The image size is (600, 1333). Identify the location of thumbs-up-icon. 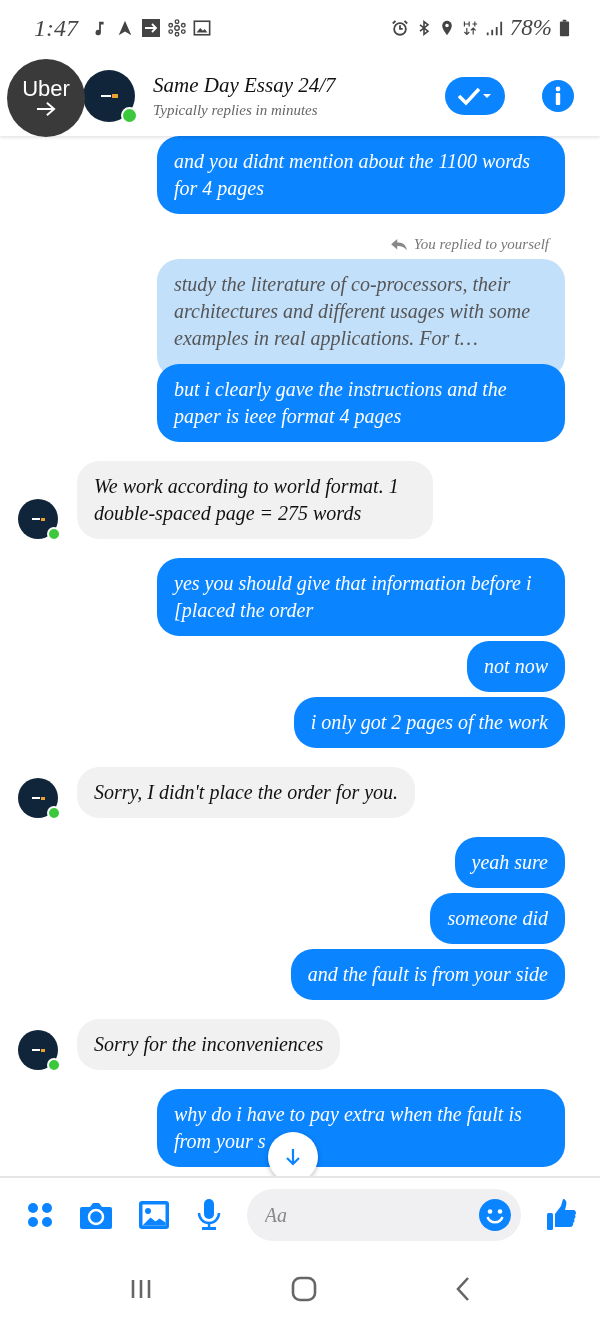
(561, 1215).